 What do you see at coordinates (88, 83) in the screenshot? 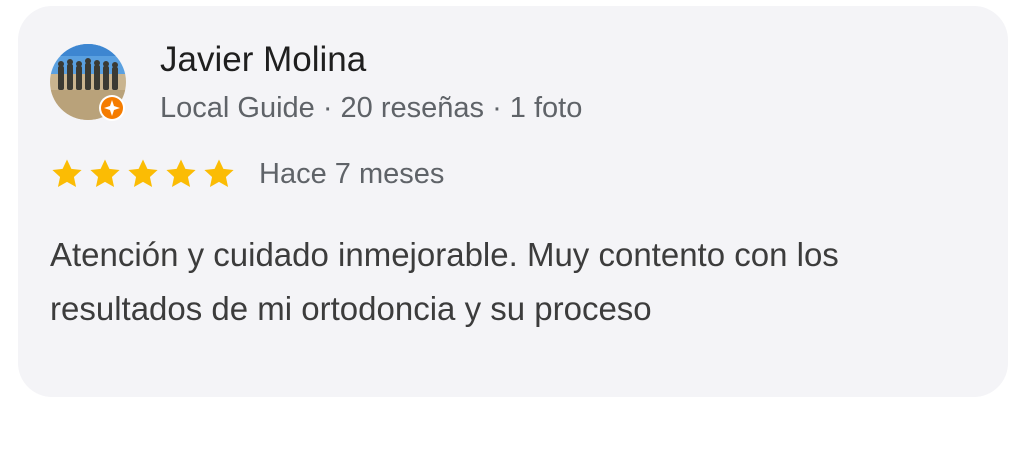
I see `avatar` at bounding box center [88, 83].